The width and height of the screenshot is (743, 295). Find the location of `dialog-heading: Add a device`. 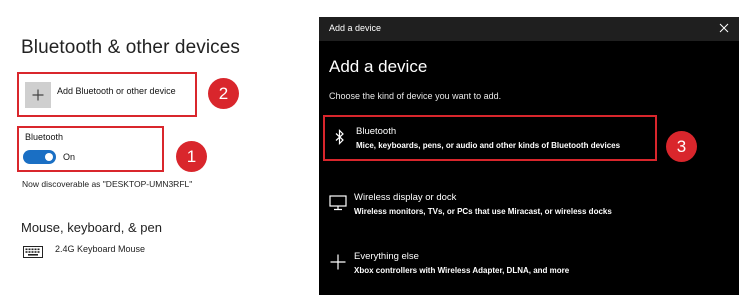

dialog-heading: Add a device is located at coordinates (378, 66).